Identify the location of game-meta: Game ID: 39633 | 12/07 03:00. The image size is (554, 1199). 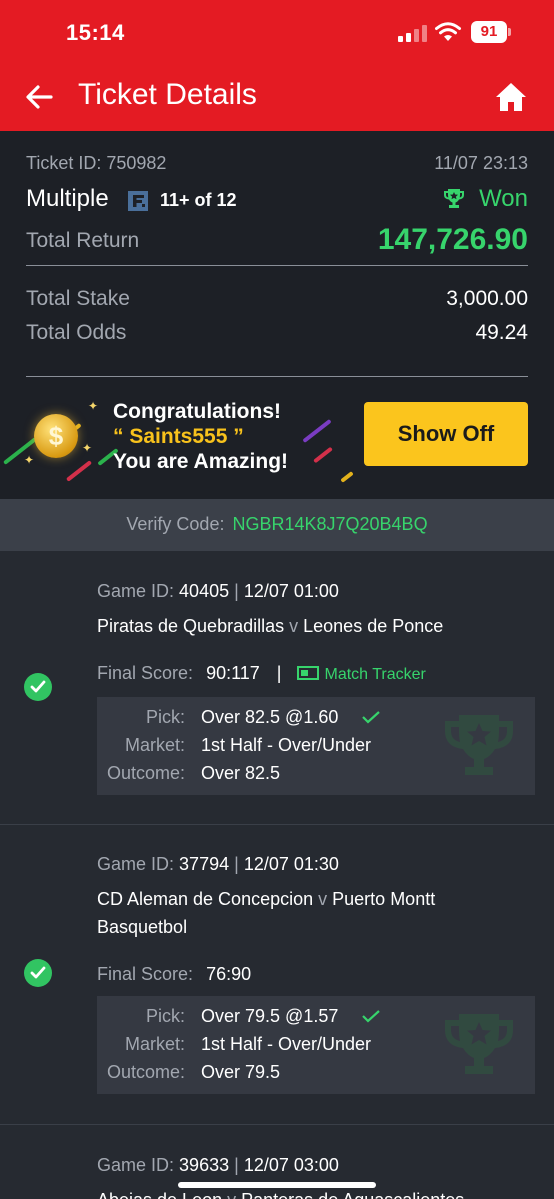
(218, 1165).